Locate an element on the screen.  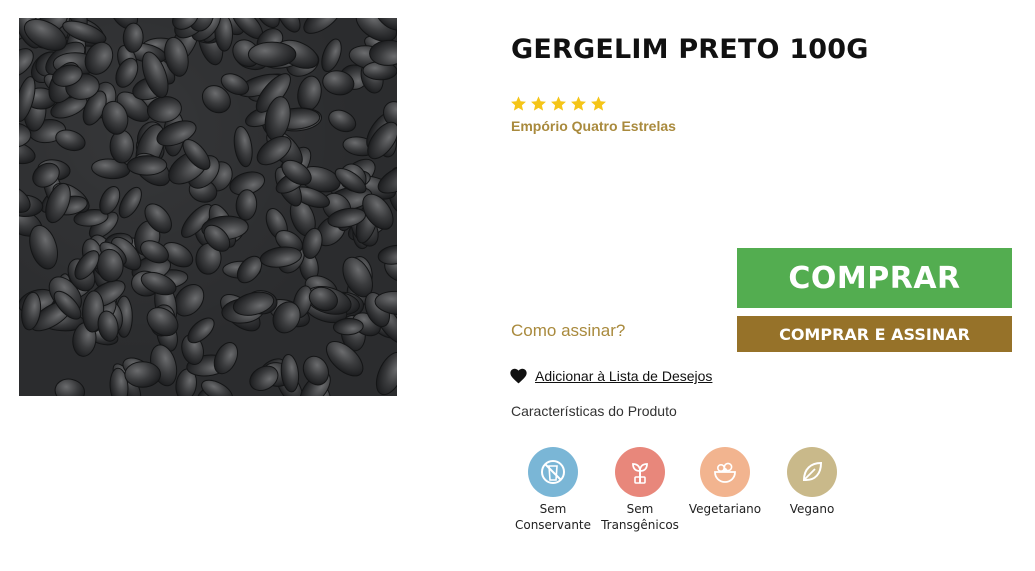
salad-bowl-icon is located at coordinates (725, 472).